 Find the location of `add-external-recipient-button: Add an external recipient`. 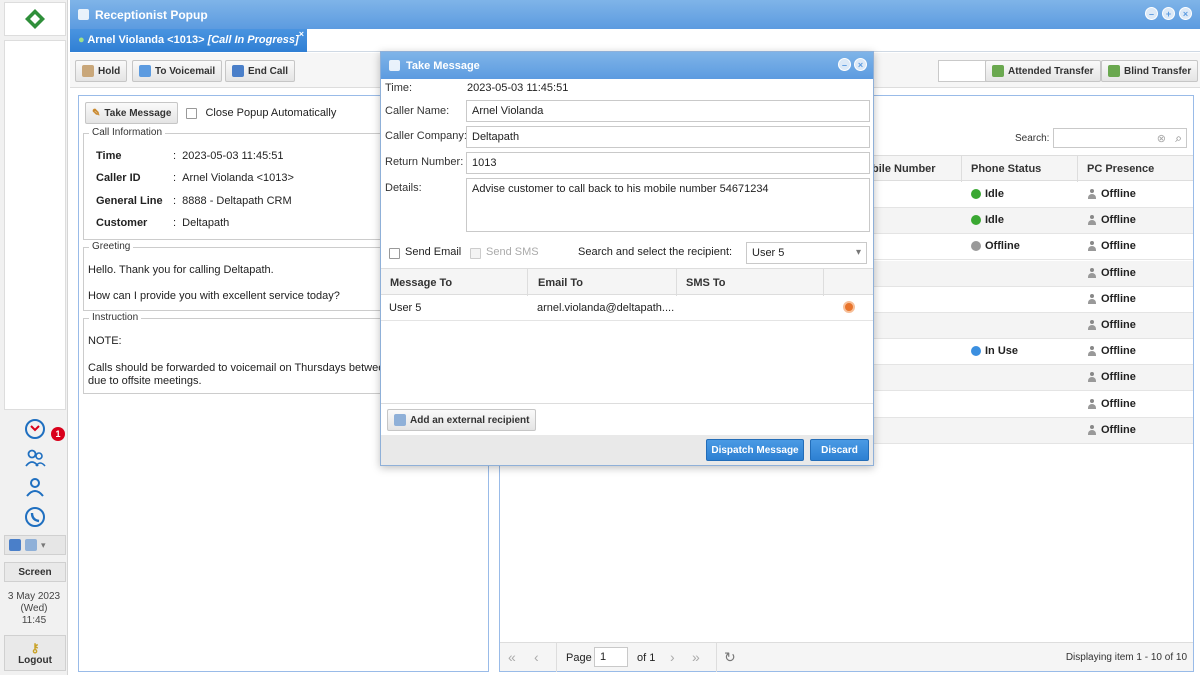

add-external-recipient-button: Add an external recipient is located at coordinates (462, 420).